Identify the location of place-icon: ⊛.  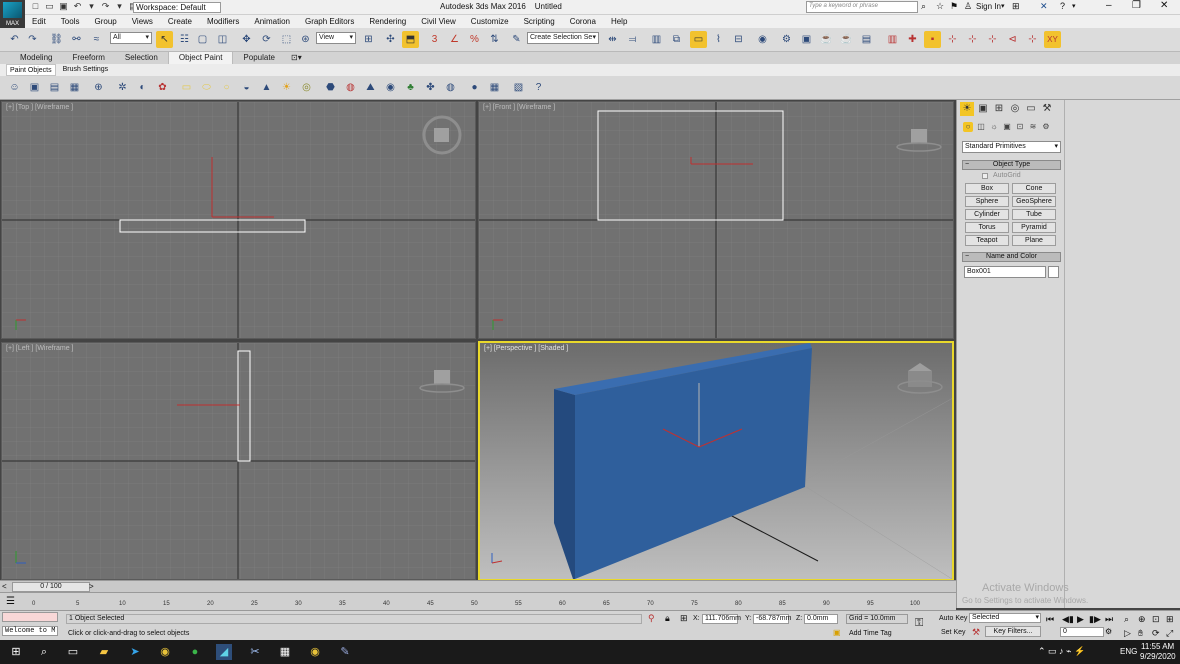
(305, 39).